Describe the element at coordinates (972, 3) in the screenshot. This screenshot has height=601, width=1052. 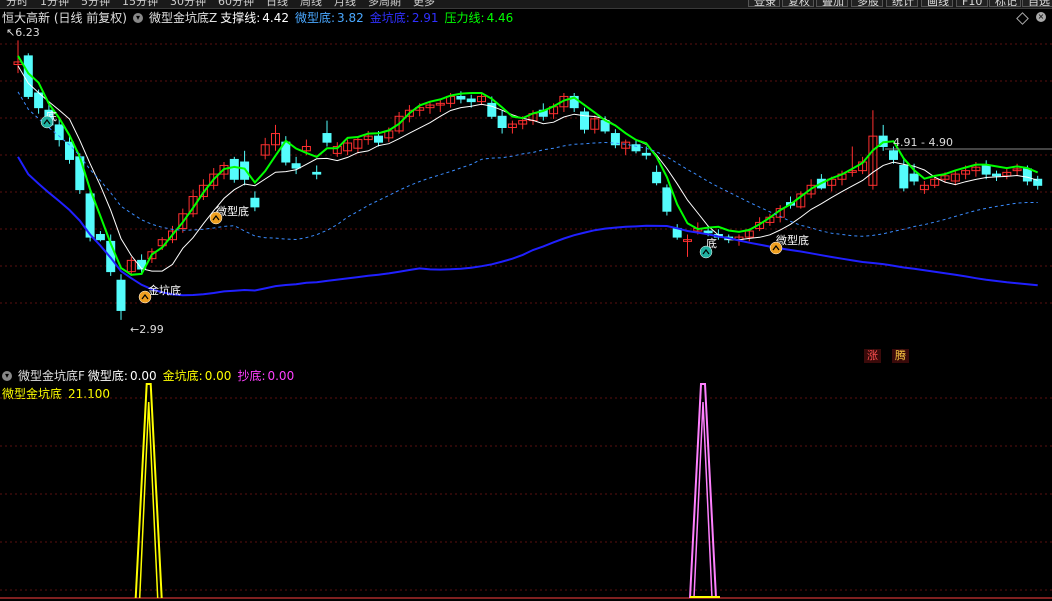
I see `toolbar-btn-6: F10` at that location.